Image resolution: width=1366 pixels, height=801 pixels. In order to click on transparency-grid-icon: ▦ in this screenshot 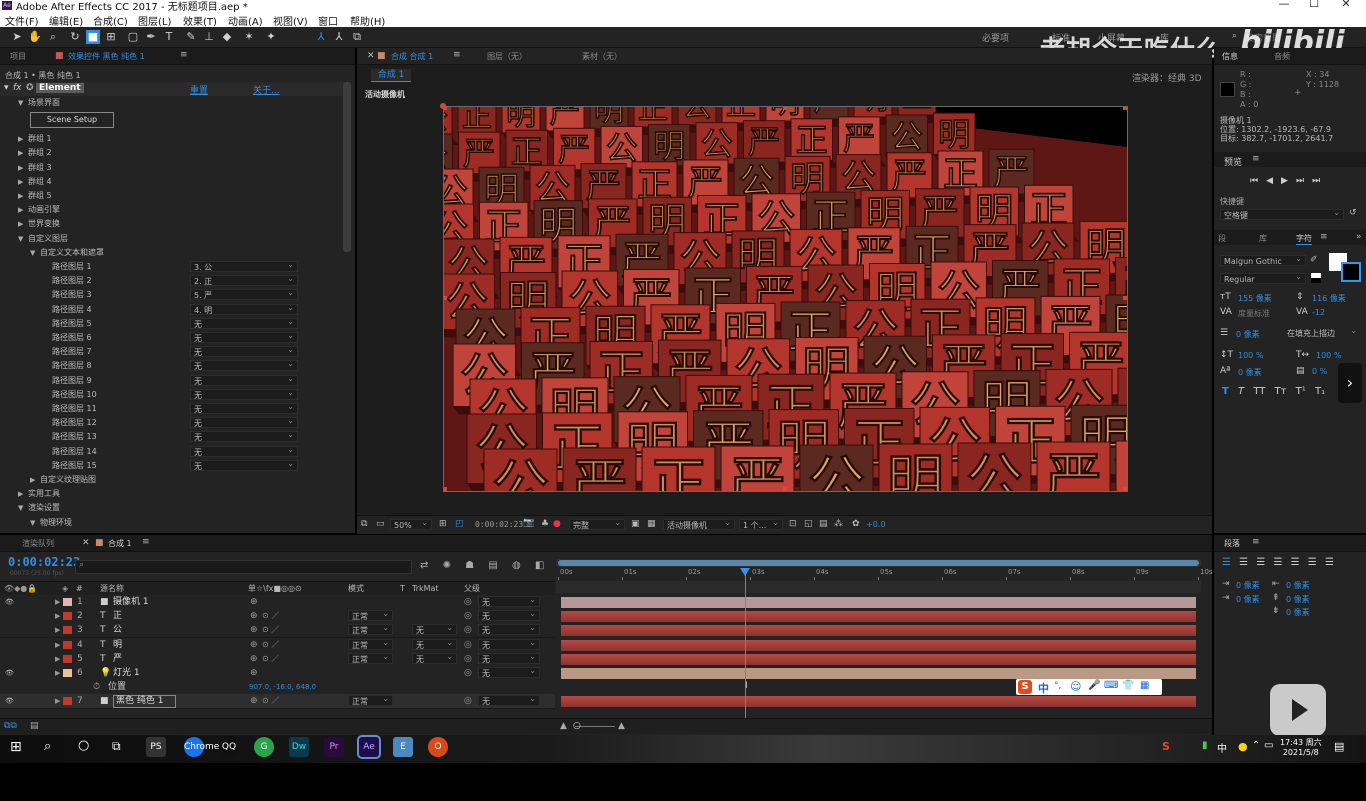, I will do `click(651, 524)`.